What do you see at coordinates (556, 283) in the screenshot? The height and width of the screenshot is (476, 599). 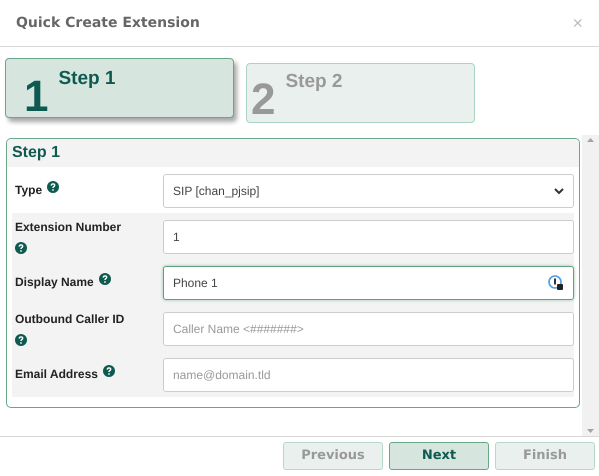 I see `password-manager-icon` at bounding box center [556, 283].